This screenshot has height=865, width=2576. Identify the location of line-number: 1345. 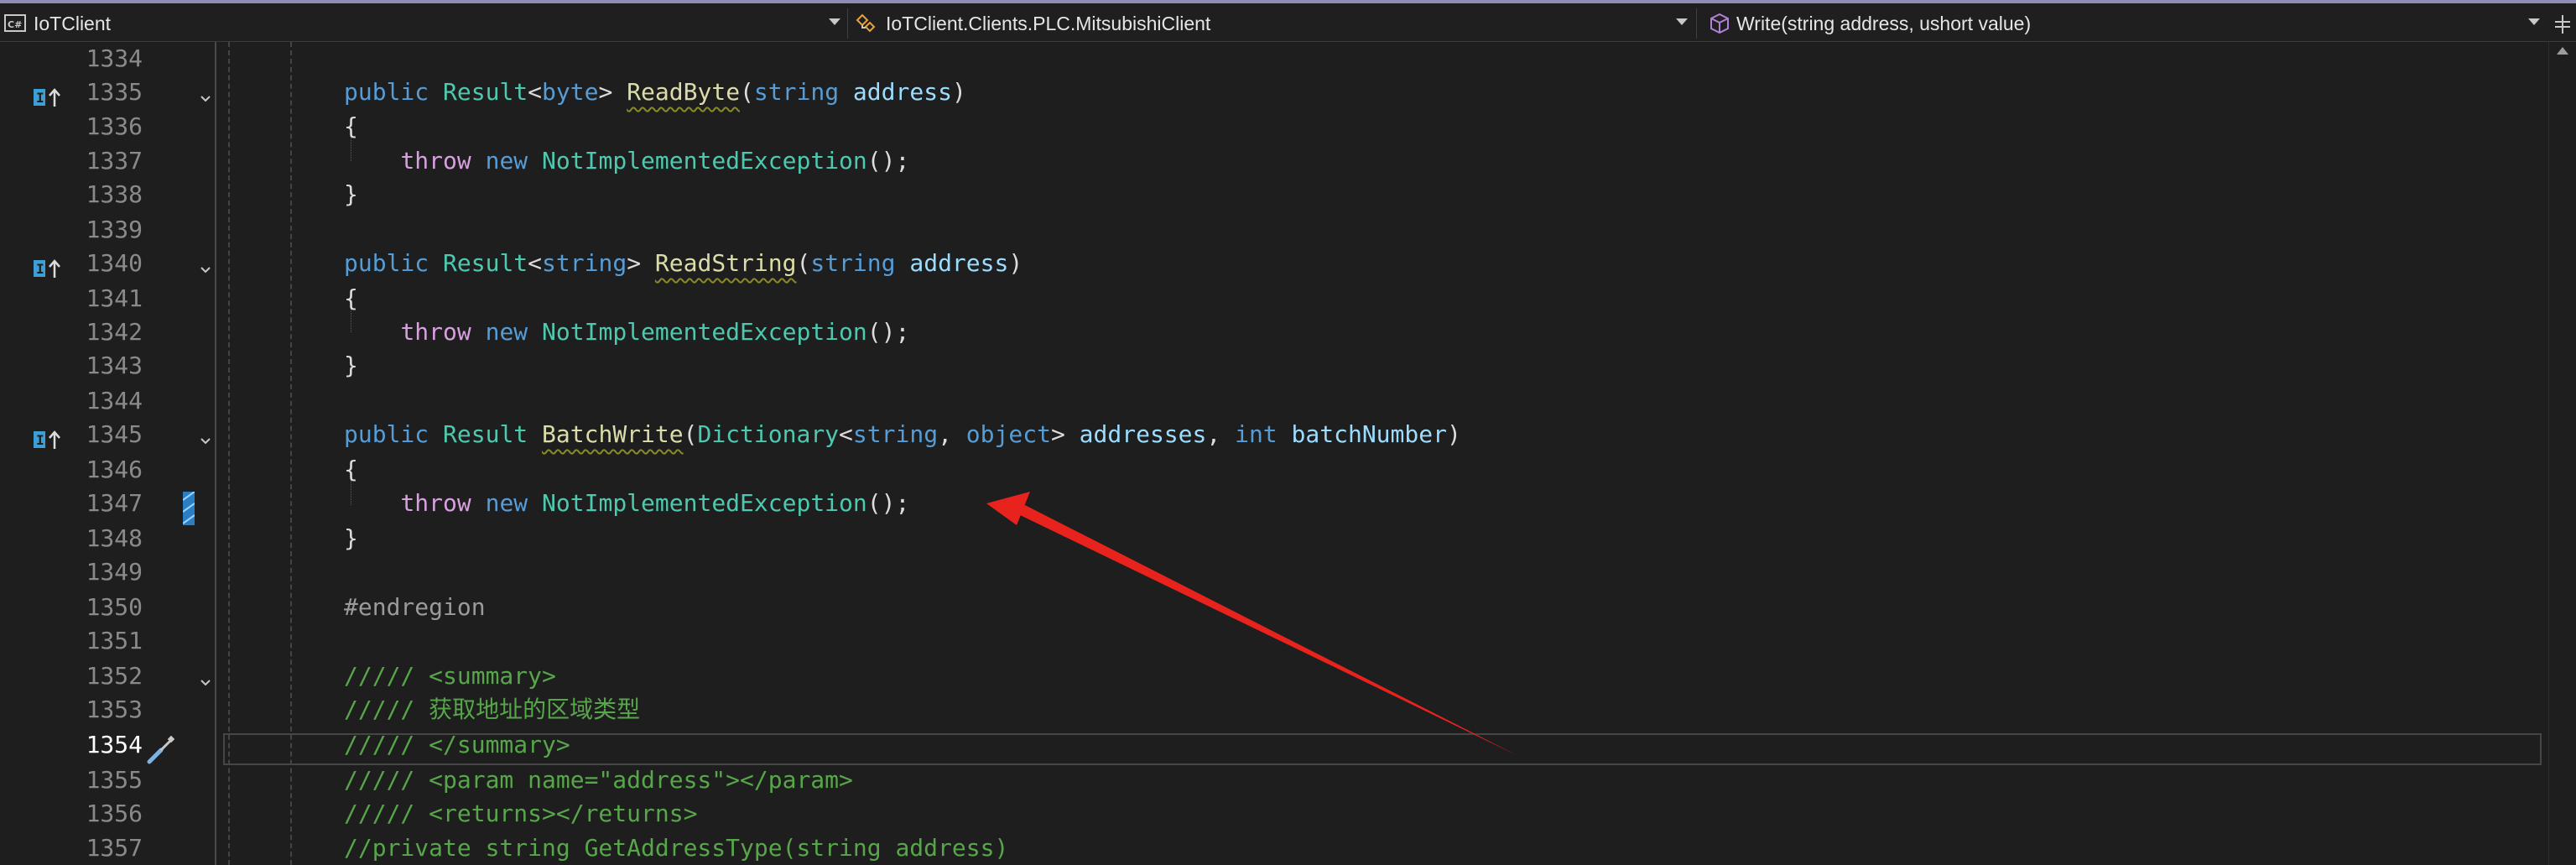
(114, 434).